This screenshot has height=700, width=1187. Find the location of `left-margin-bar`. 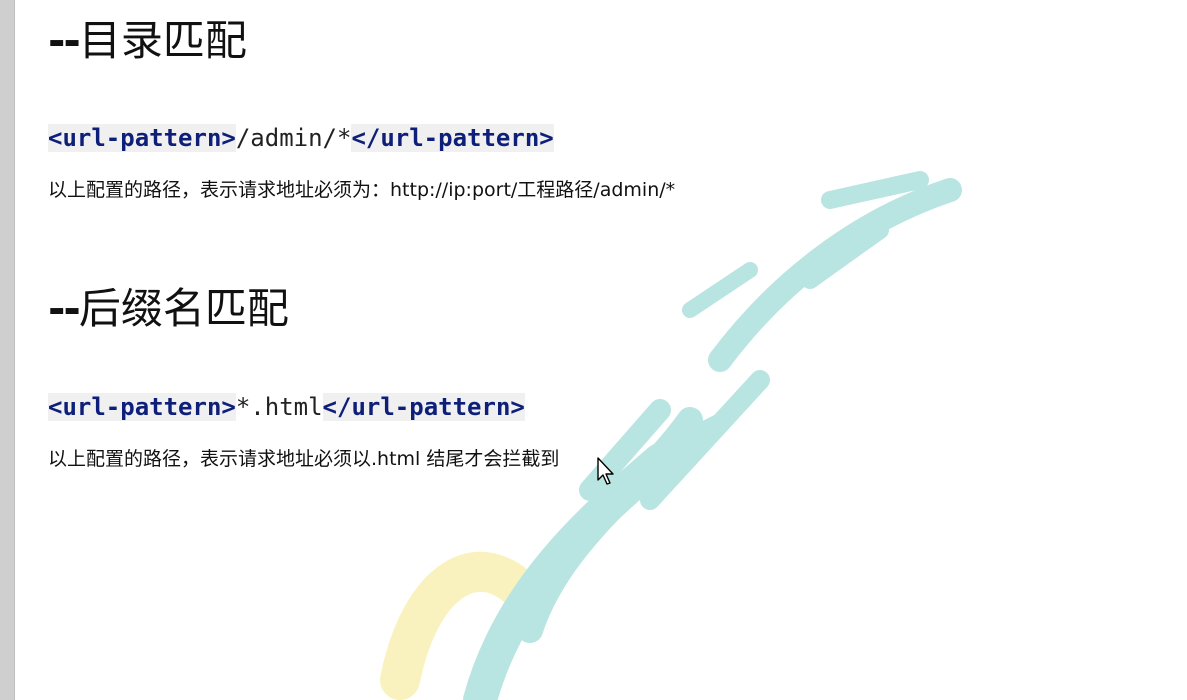

left-margin-bar is located at coordinates (7, 350).